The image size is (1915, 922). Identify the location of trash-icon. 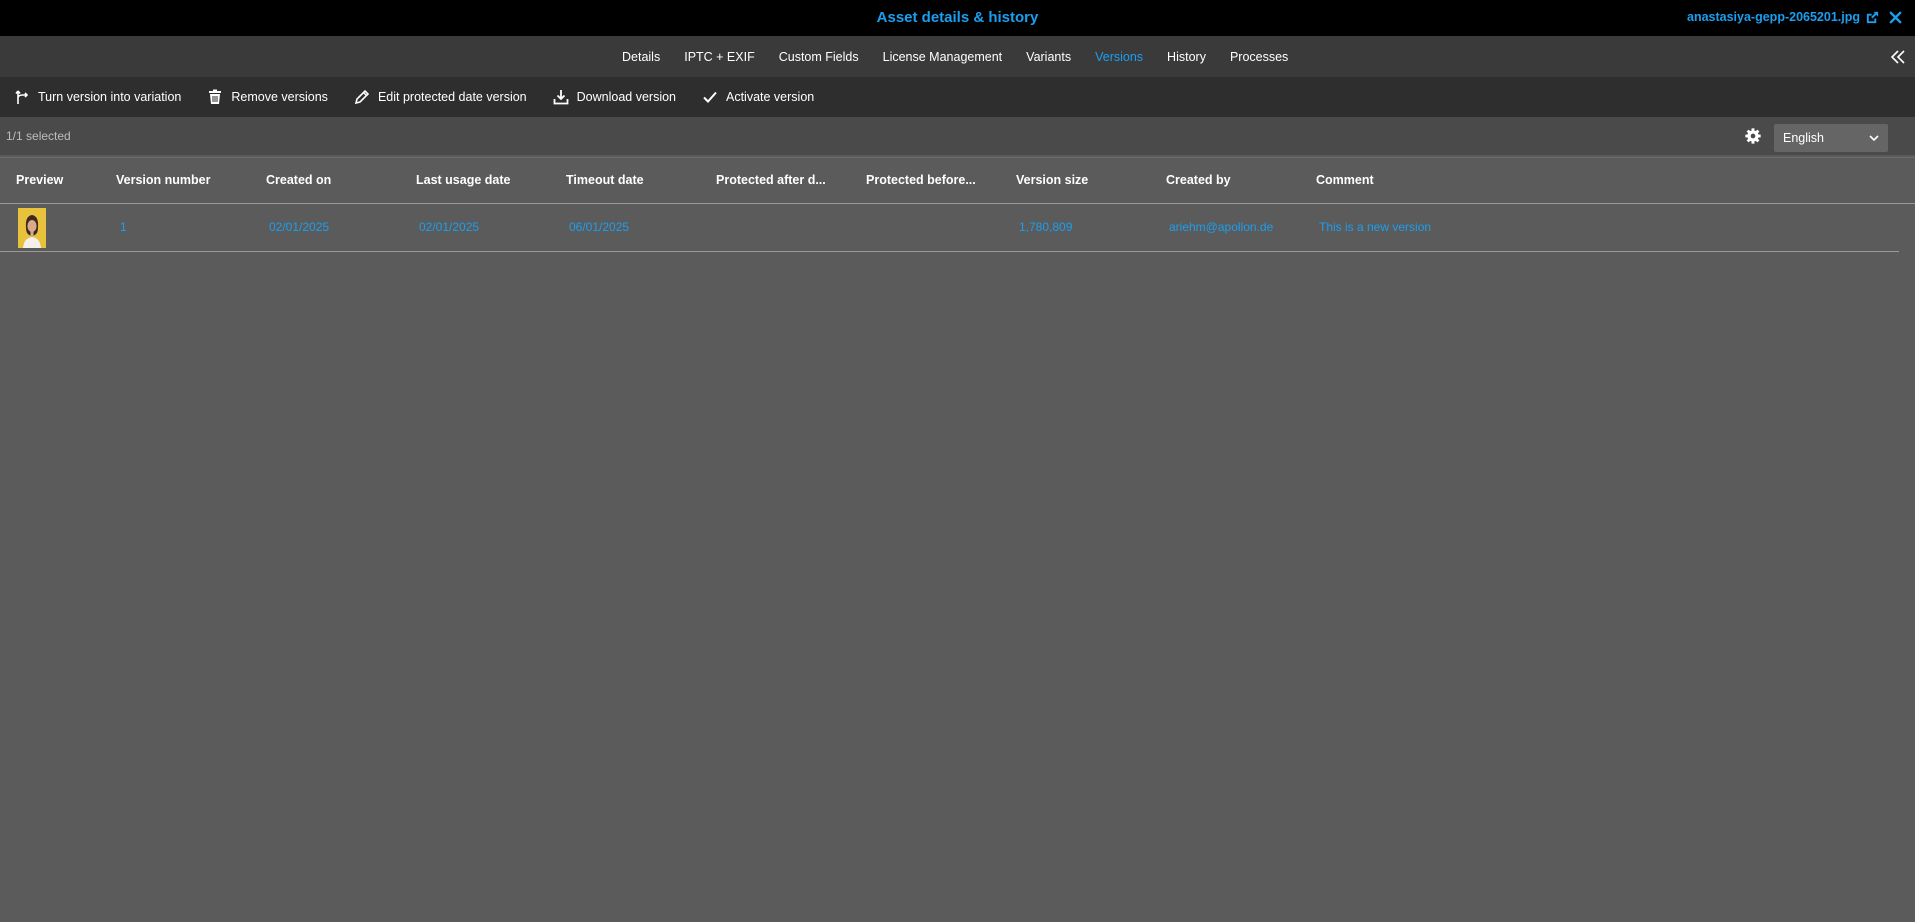
(215, 96).